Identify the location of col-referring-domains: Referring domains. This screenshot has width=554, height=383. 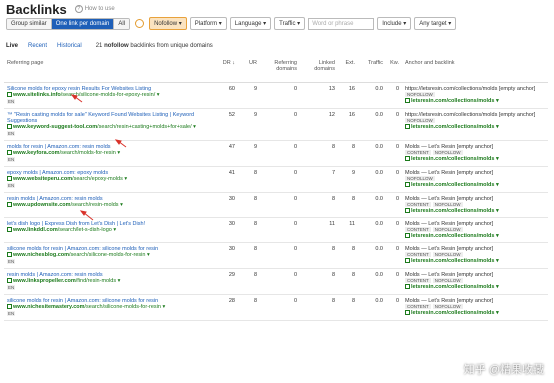
(280, 70).